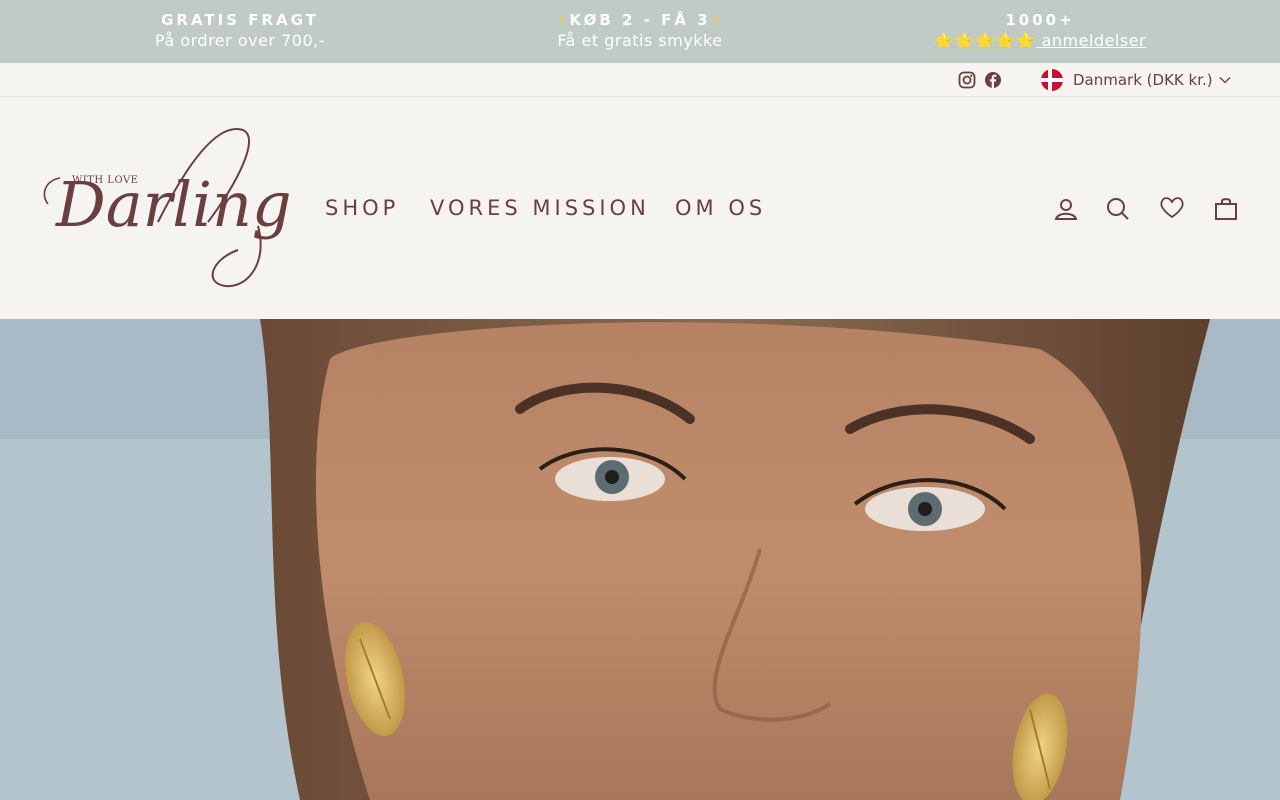  What do you see at coordinates (1226, 209) in the screenshot?
I see `bag-icon` at bounding box center [1226, 209].